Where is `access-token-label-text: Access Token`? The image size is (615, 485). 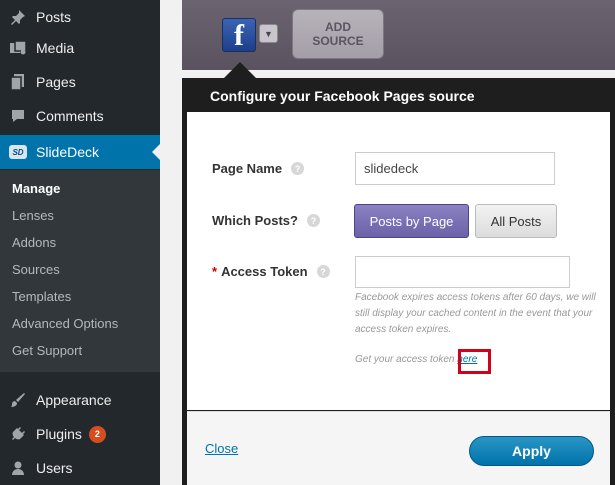 access-token-label-text: Access Token is located at coordinates (264, 271).